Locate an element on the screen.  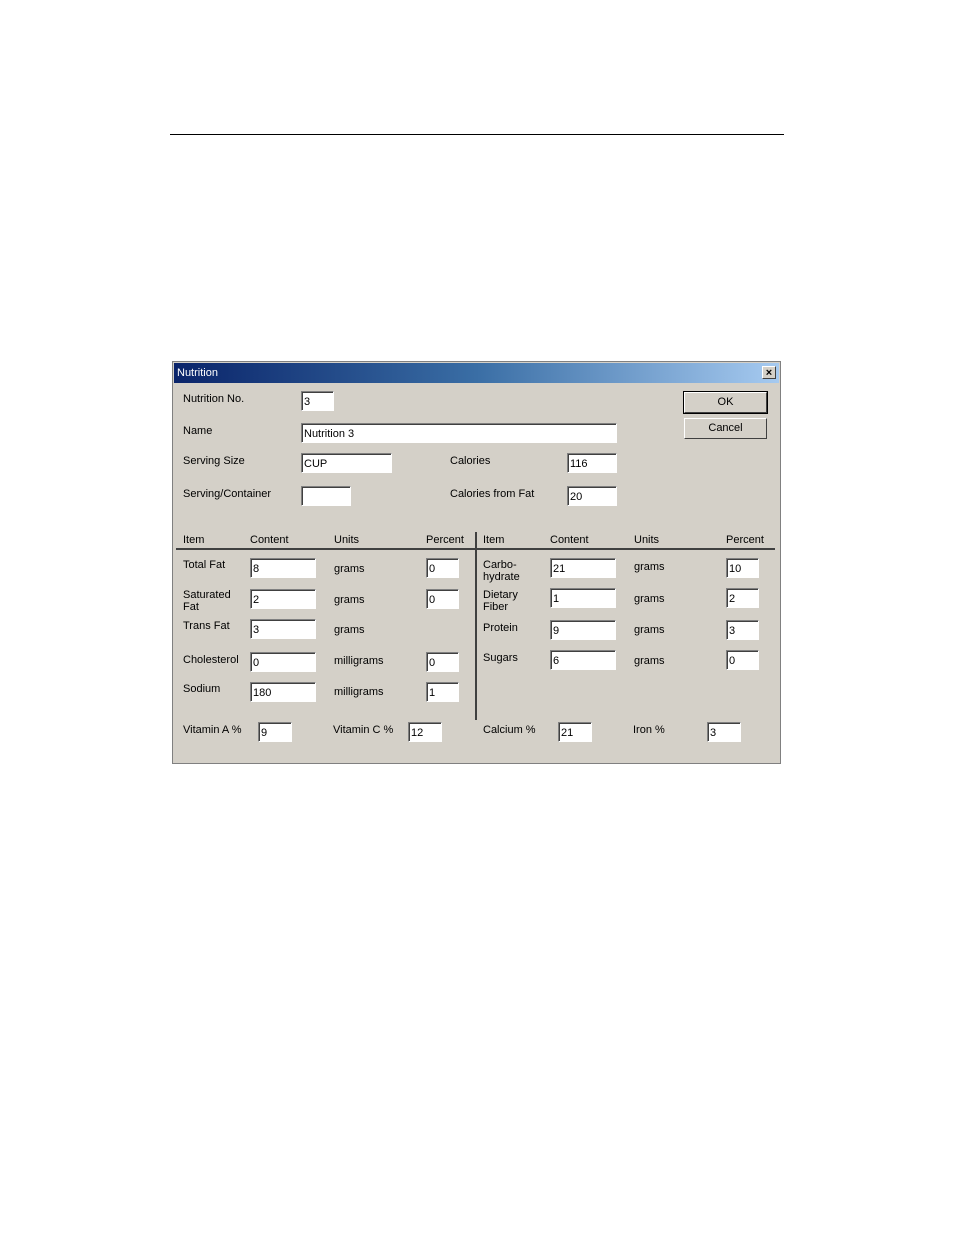
close-icon: × is located at coordinates (769, 373).